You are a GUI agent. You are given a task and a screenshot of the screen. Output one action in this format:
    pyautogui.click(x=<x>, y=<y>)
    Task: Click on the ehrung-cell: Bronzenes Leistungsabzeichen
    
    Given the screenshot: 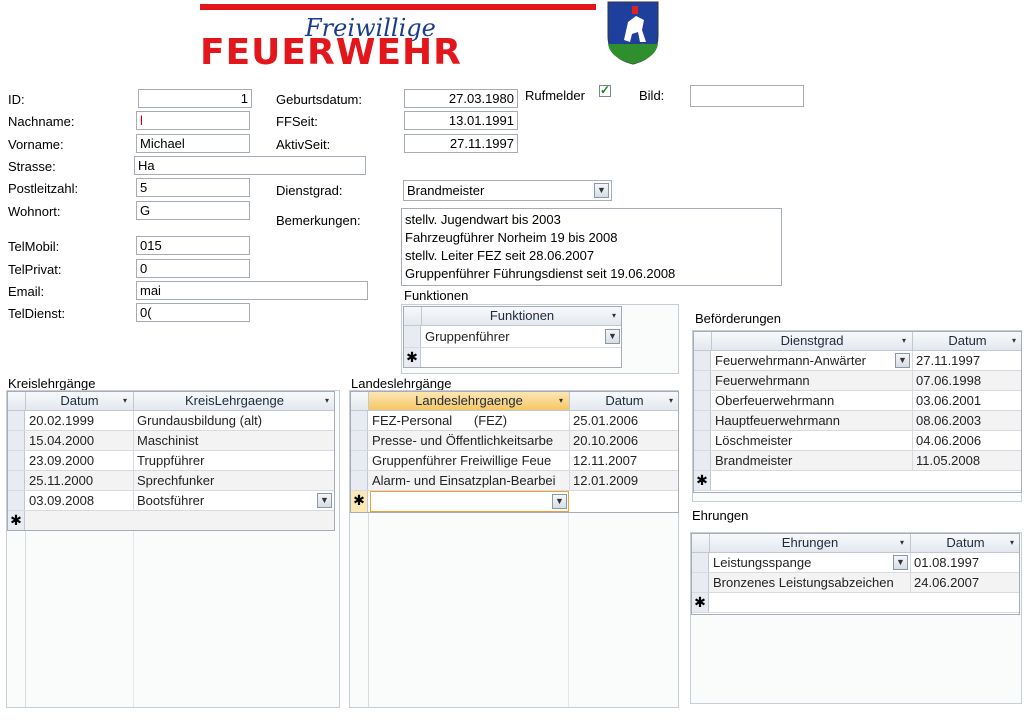 What is the action you would take?
    pyautogui.click(x=810, y=582)
    